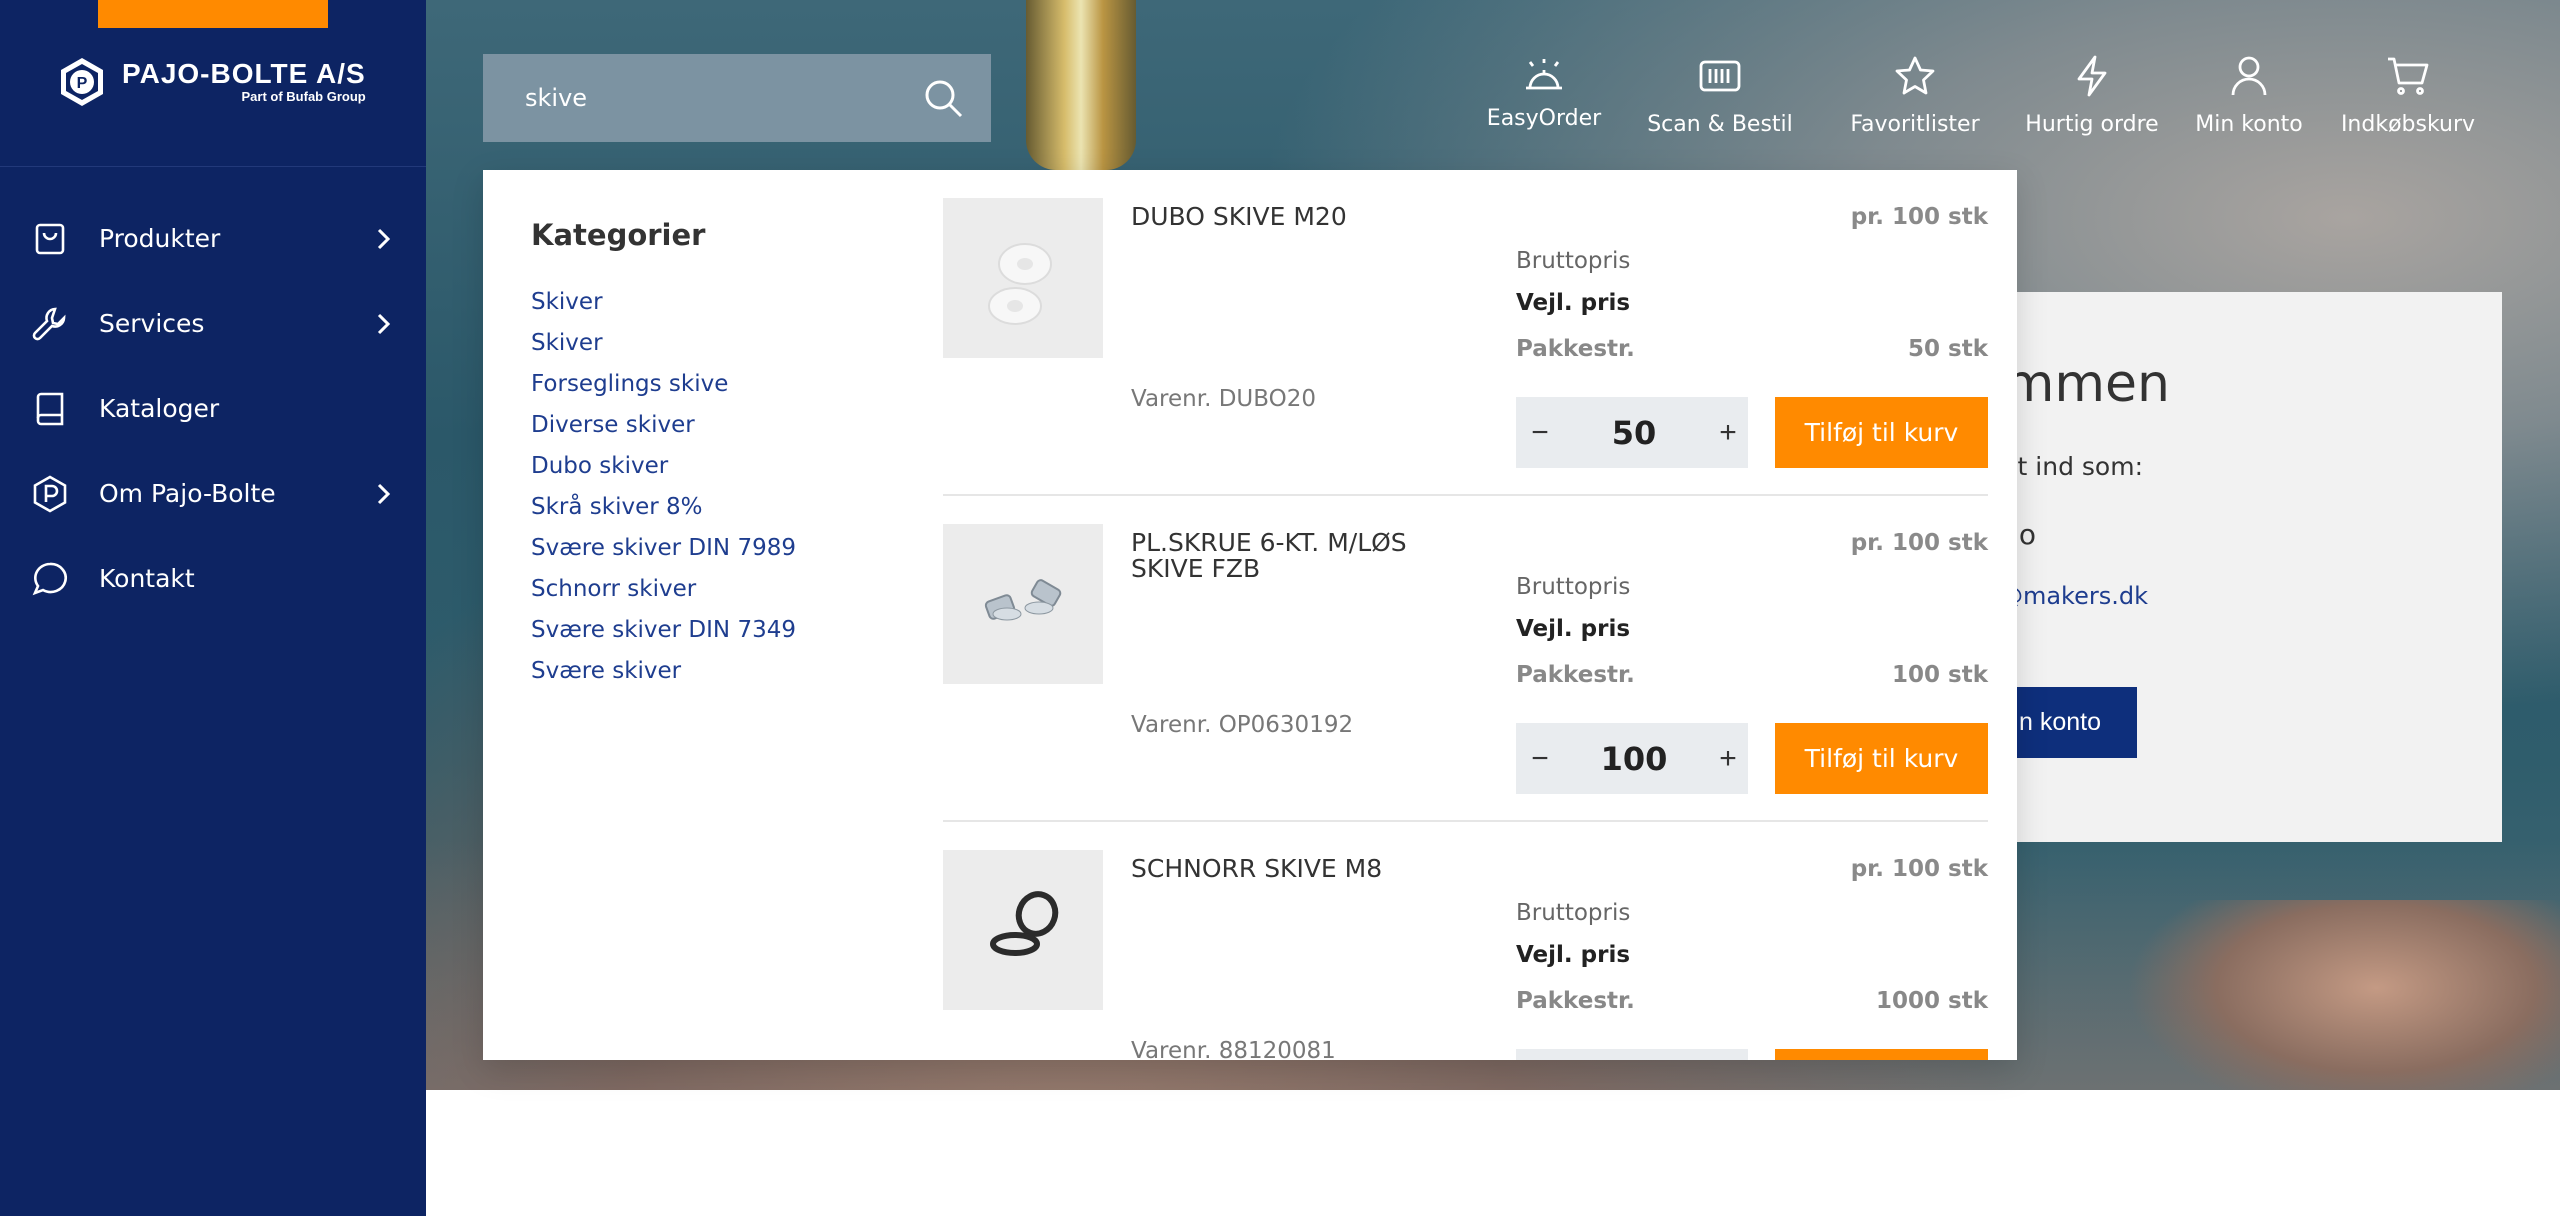 This screenshot has height=1216, width=2560. I want to click on sidebar-item-produkter: Produkter, so click(213, 238).